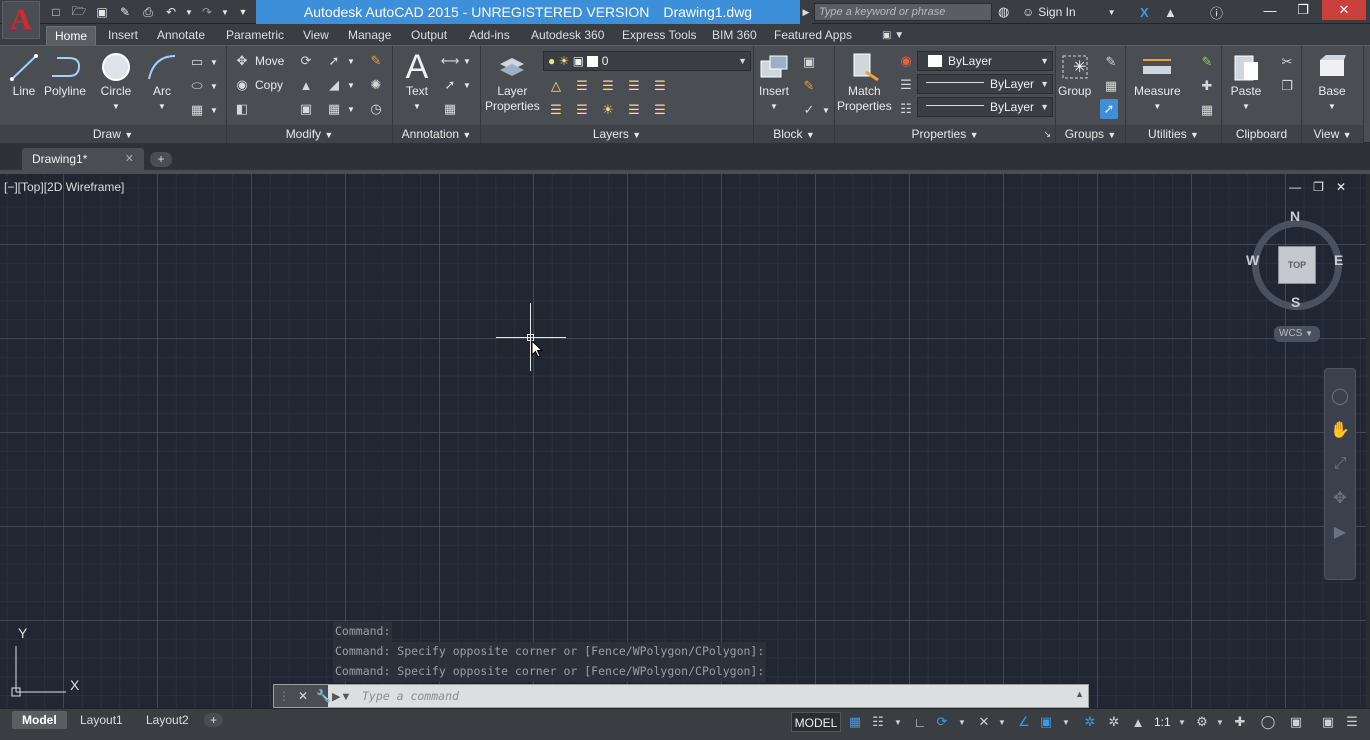  I want to click on insert-button: Insert ▼, so click(774, 82).